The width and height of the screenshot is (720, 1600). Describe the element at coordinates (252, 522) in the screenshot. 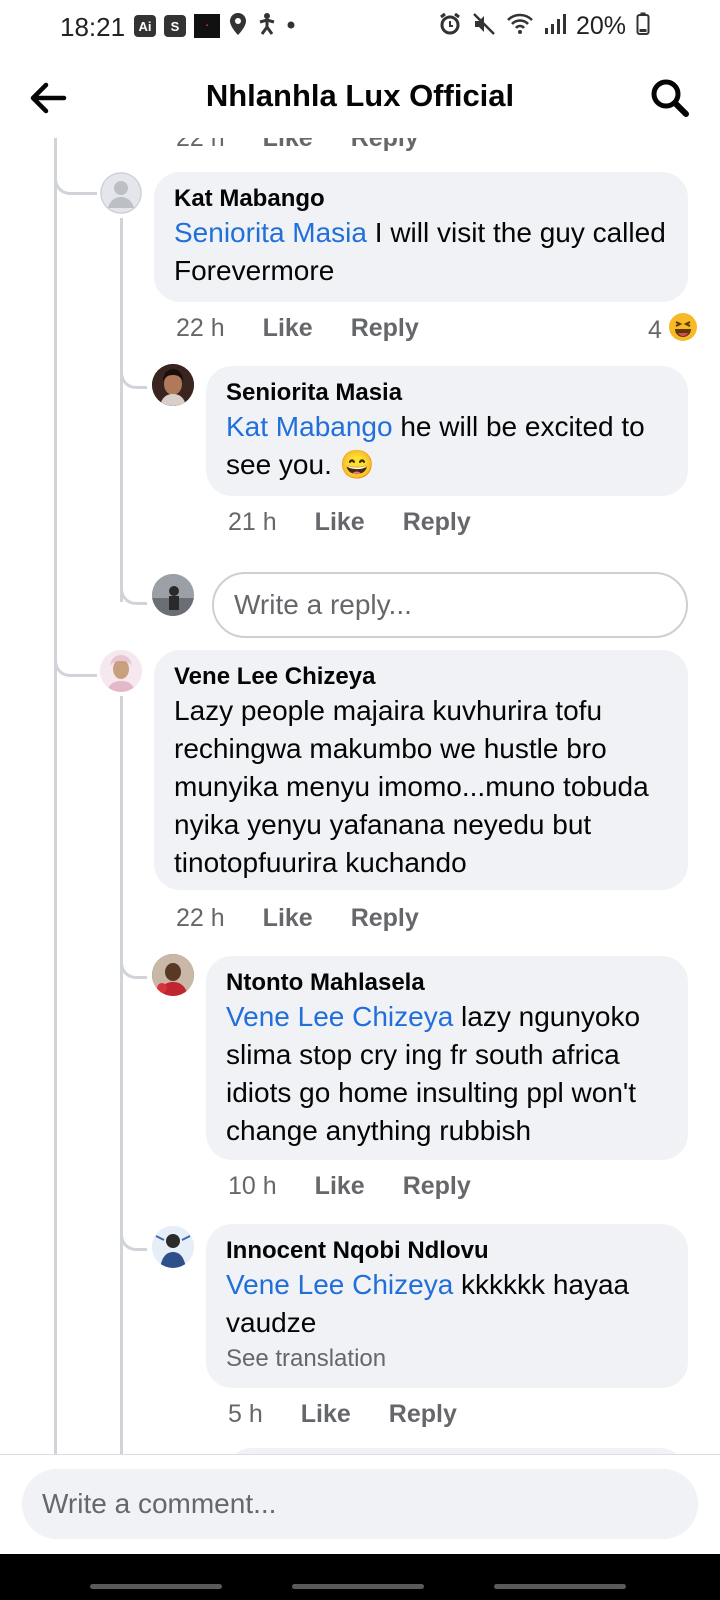

I see `comment-time: 21 h` at that location.